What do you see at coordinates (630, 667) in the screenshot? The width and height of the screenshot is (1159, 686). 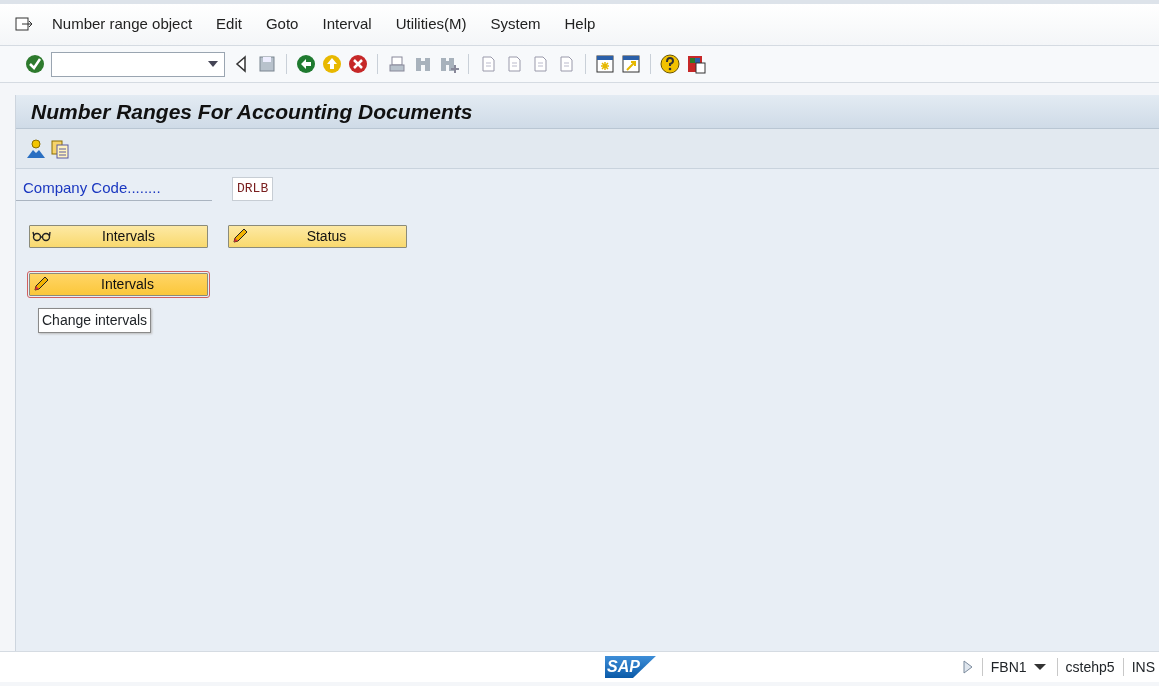 I see `sap-logo: SAP` at bounding box center [630, 667].